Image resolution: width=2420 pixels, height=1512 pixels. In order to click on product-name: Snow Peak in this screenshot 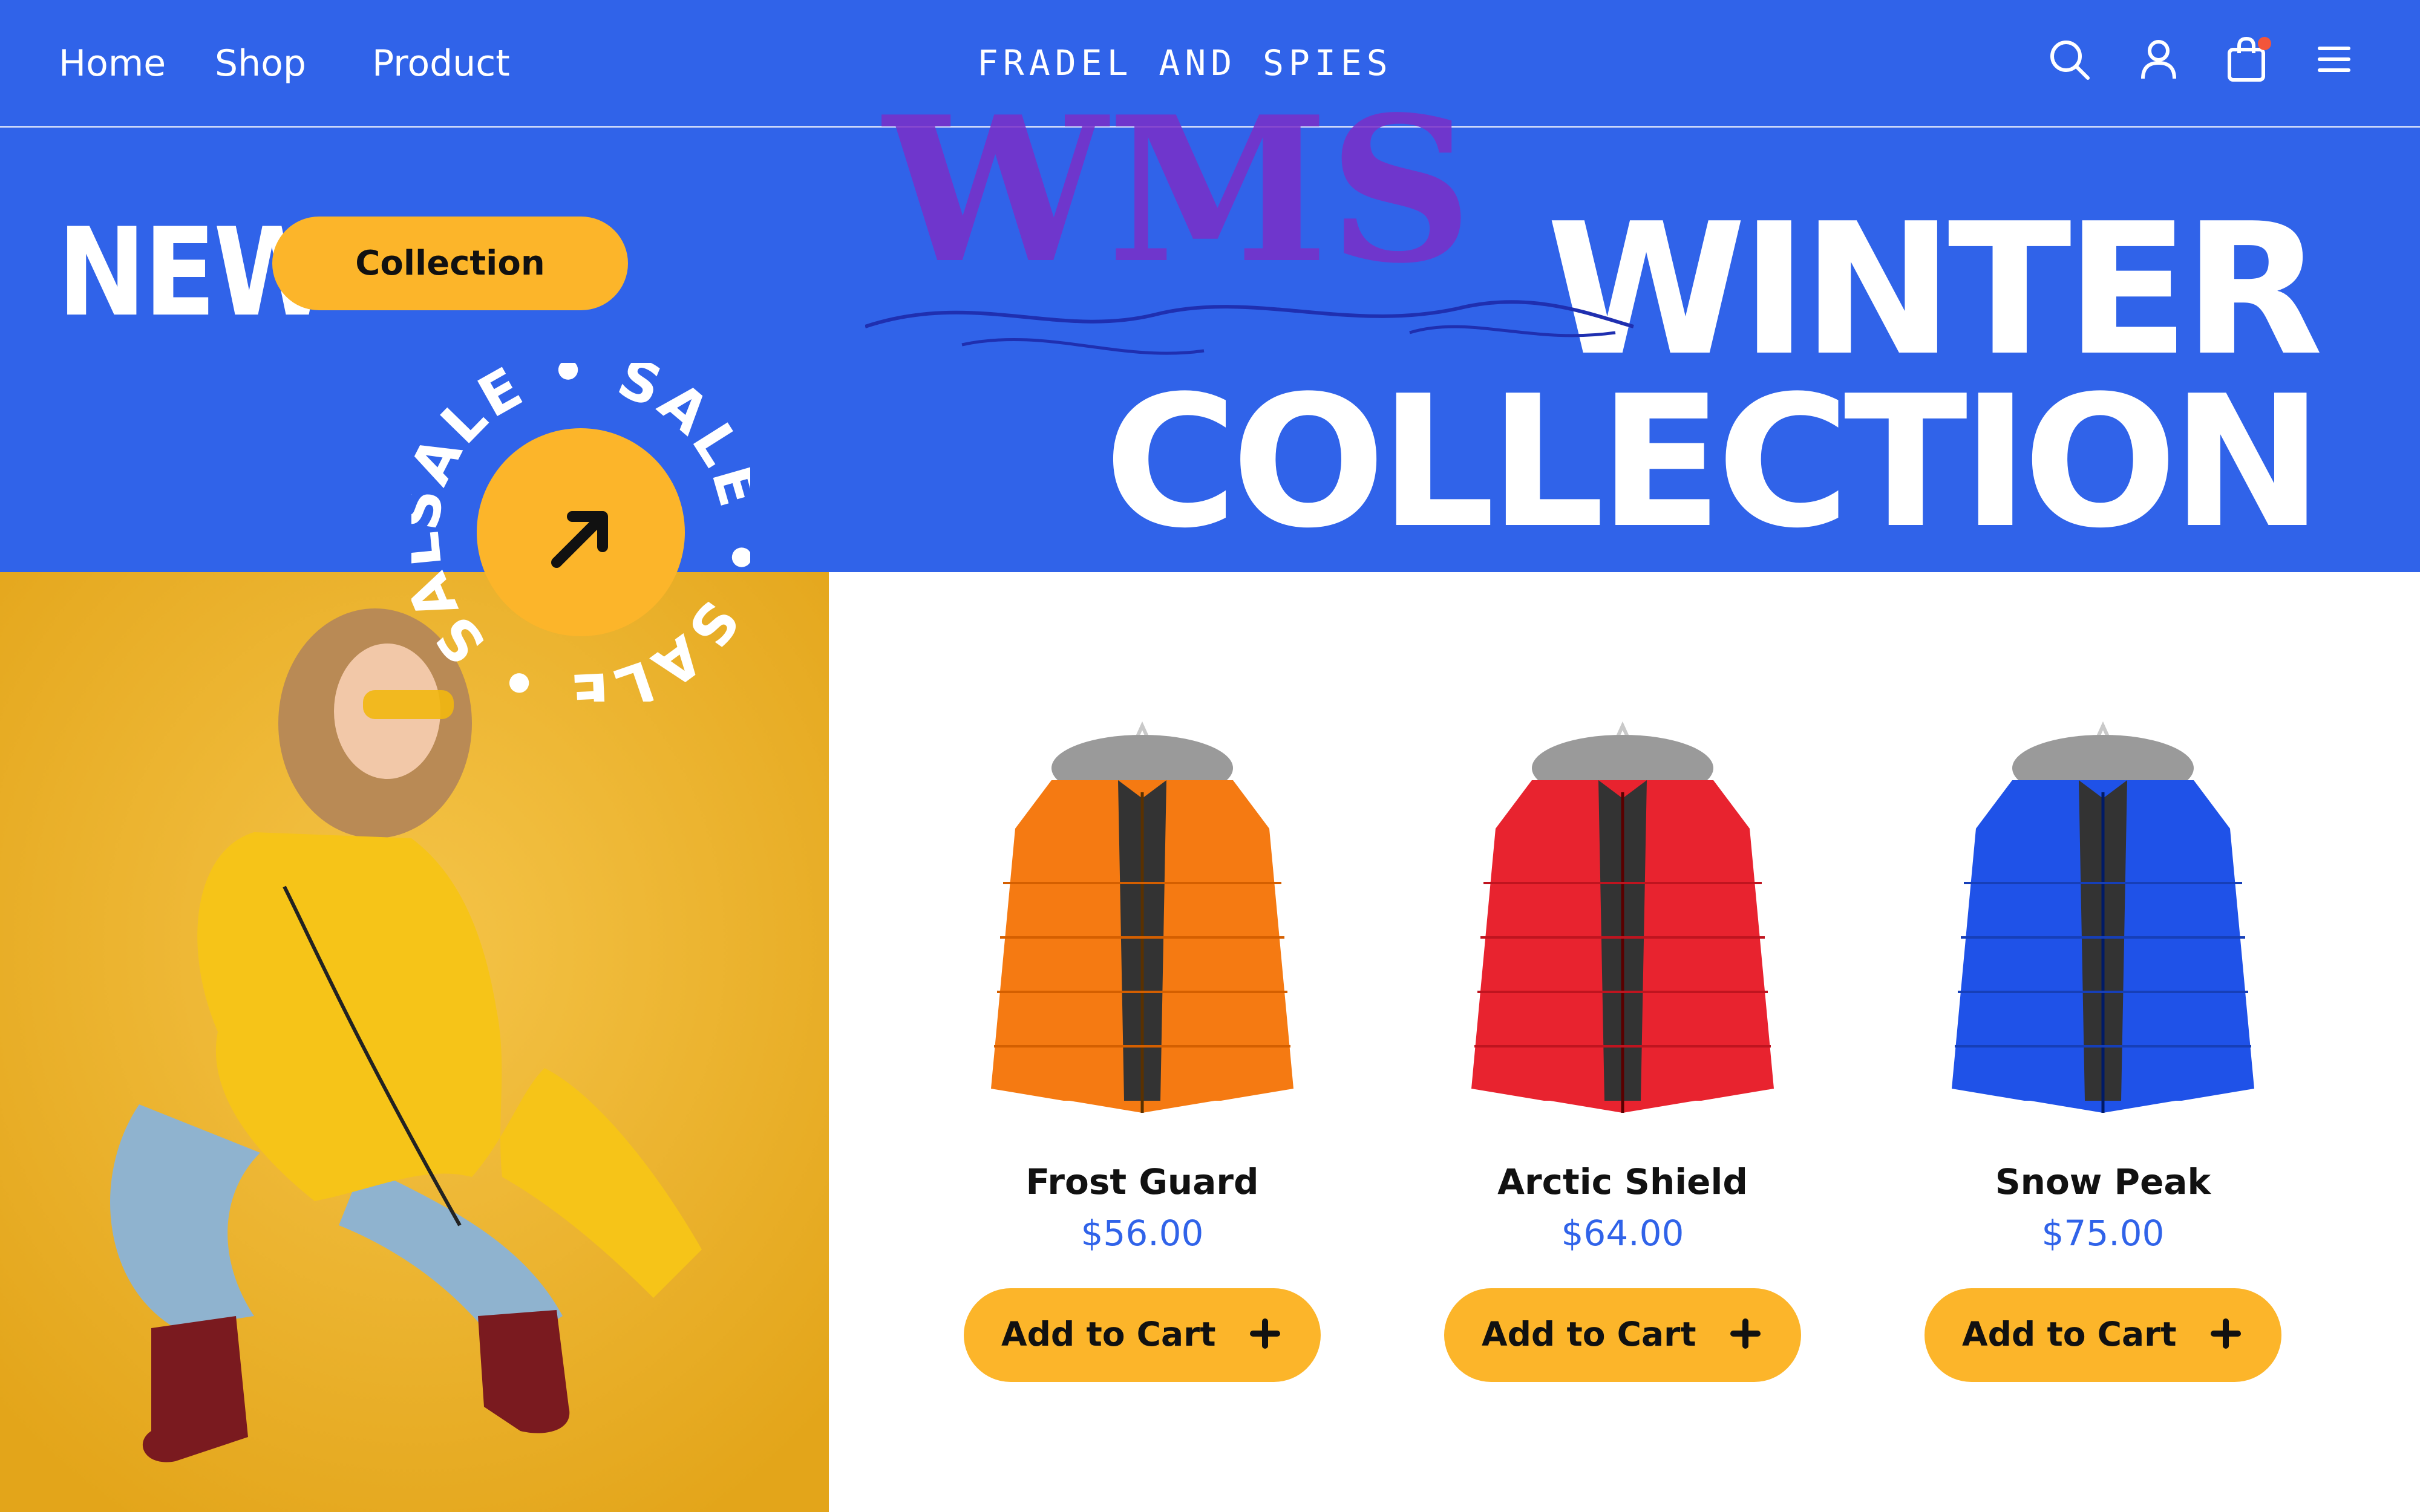, I will do `click(2103, 1181)`.